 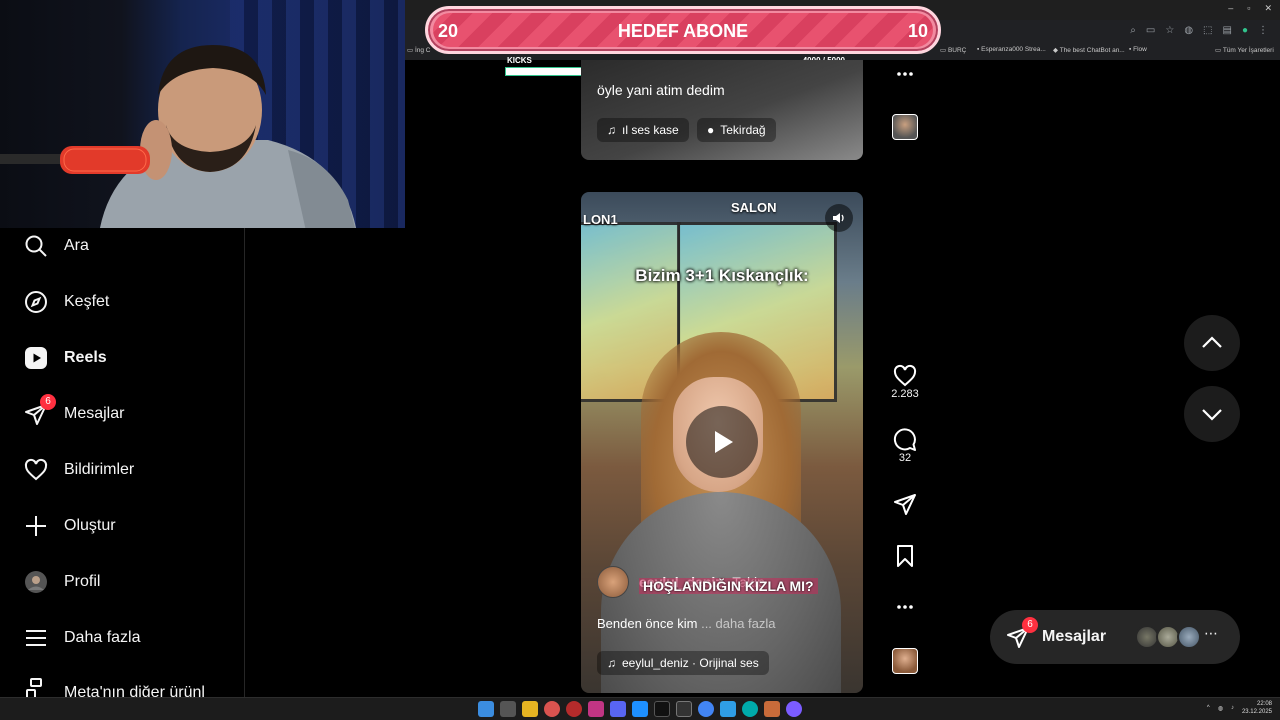 I want to click on reel-description: Benden önce kim ... daha fazla, so click(x=686, y=623).